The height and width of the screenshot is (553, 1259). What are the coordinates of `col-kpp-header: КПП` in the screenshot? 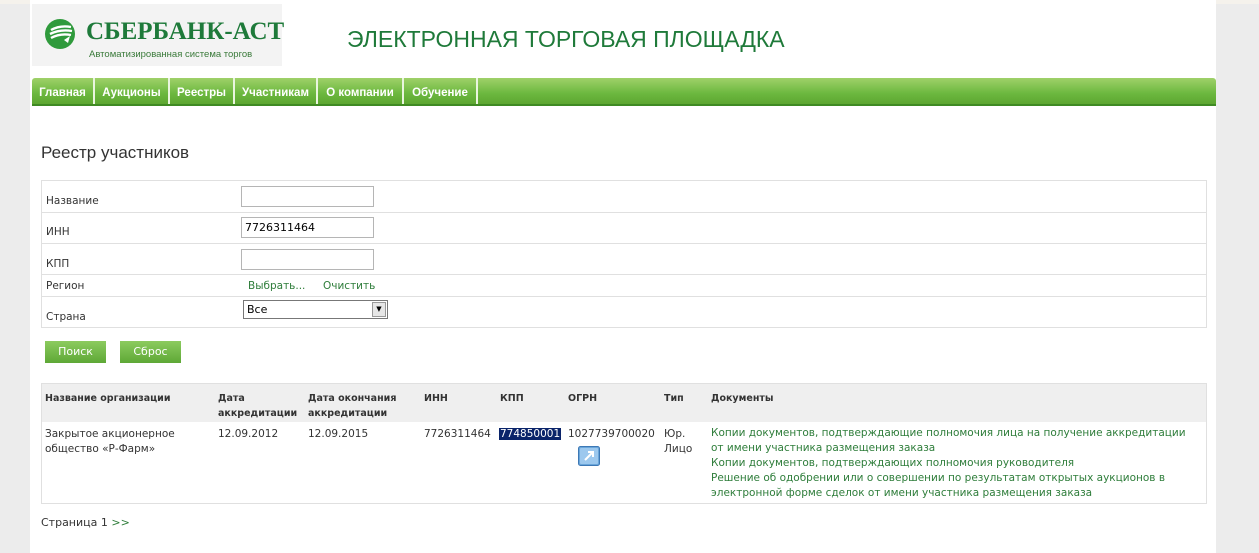 It's located at (512, 398).